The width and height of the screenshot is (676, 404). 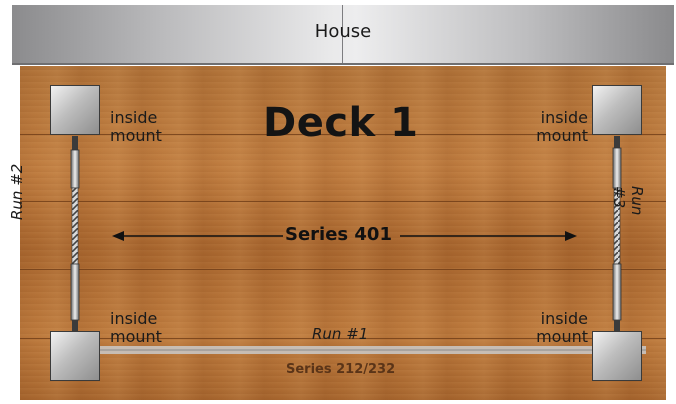 I want to click on run-3-label: Run #3, so click(x=628, y=201).